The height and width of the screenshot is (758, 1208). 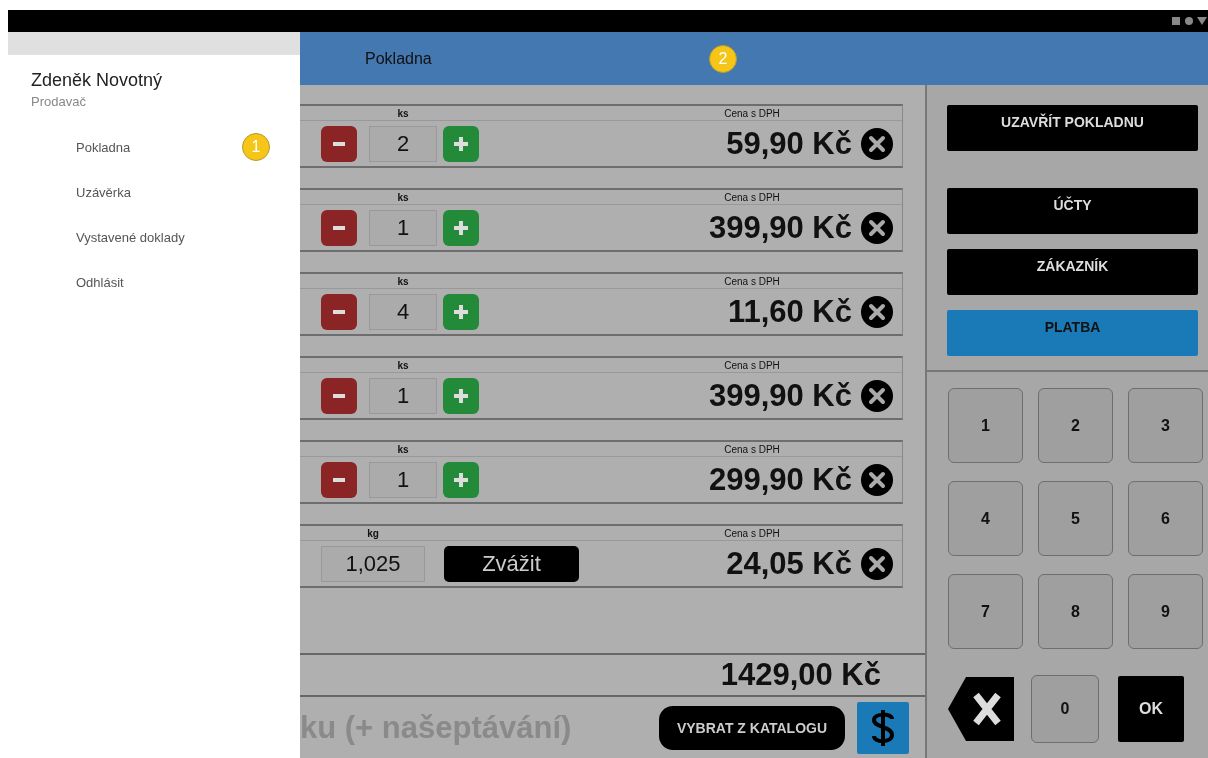 What do you see at coordinates (97, 80) in the screenshot?
I see `user-name: Zdeněk Novotný` at bounding box center [97, 80].